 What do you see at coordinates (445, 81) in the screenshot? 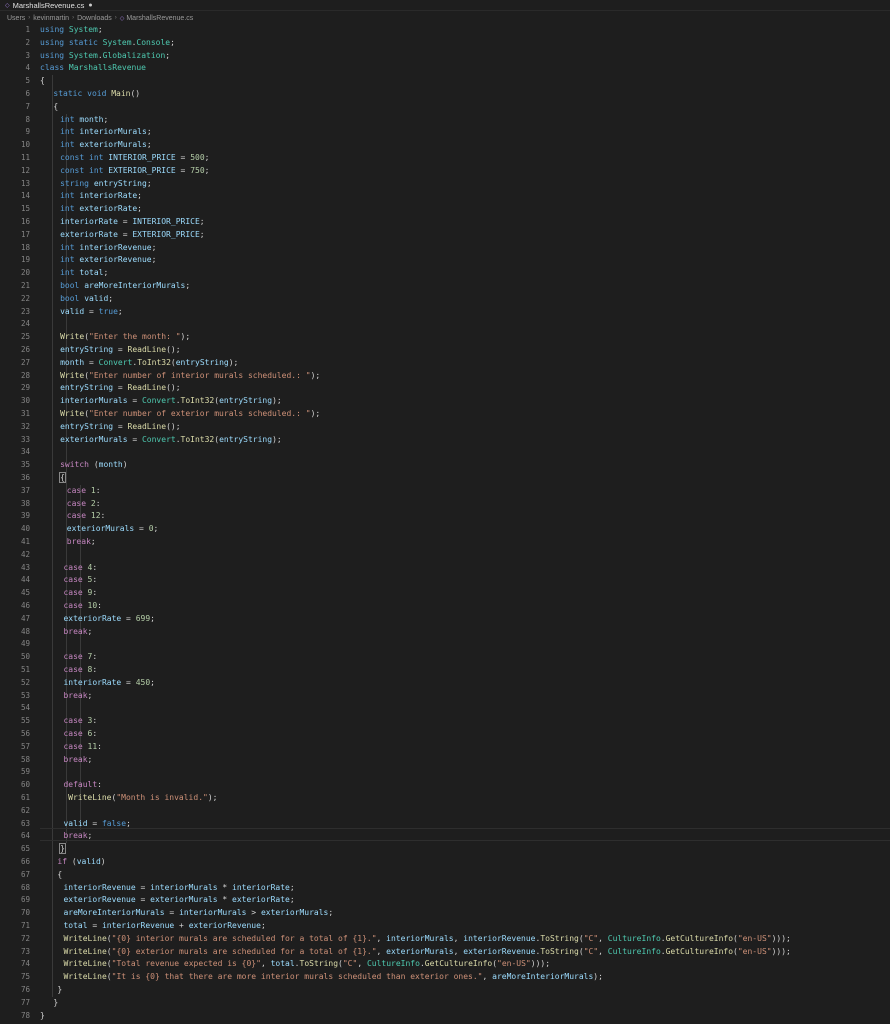
I see `code-line: 5{` at bounding box center [445, 81].